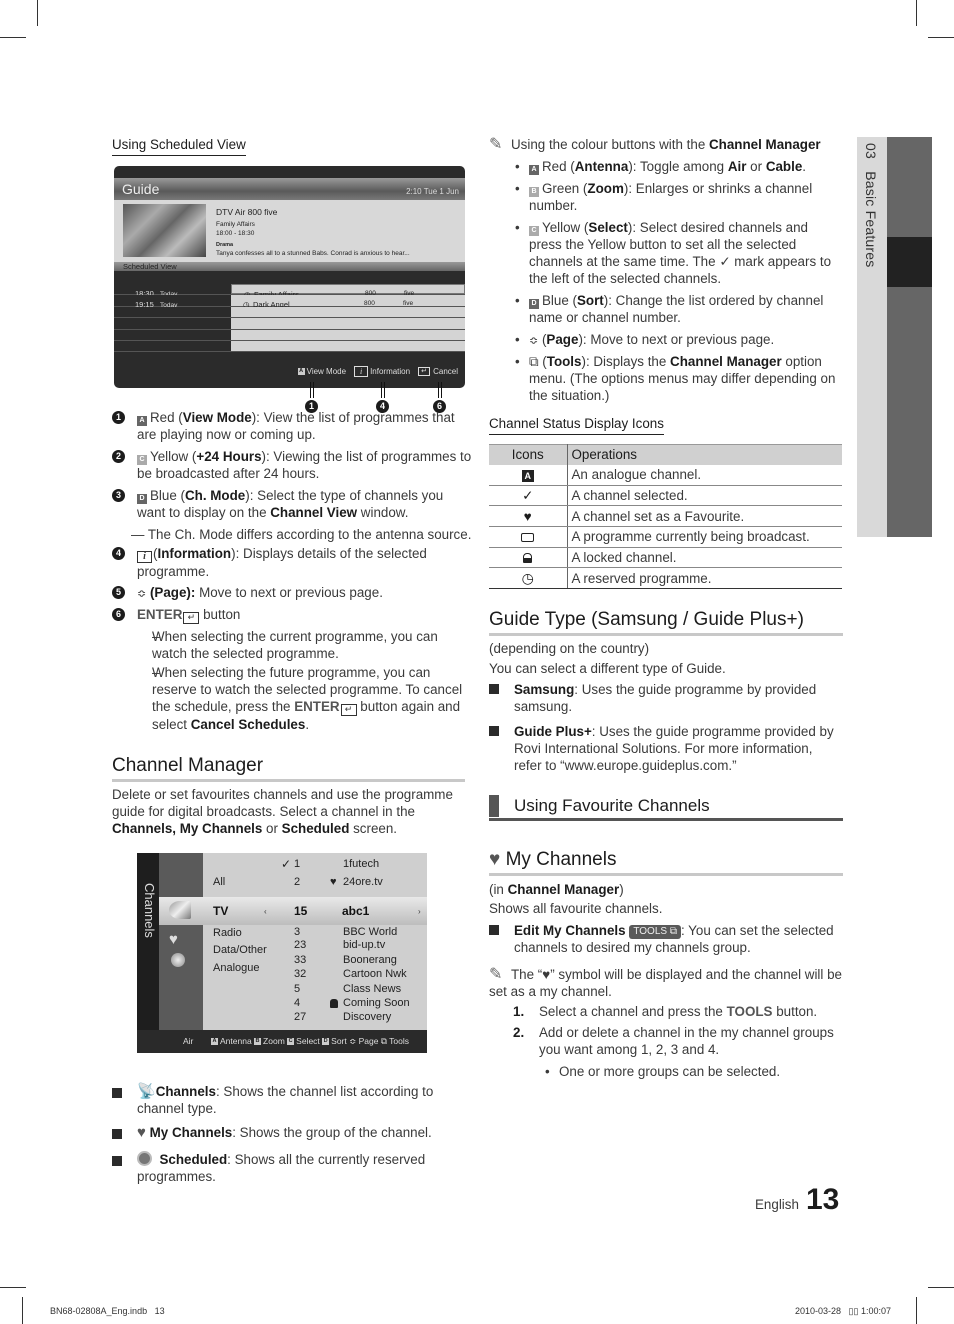 This screenshot has height=1324, width=954. I want to click on channel-num: 23, so click(300, 945).